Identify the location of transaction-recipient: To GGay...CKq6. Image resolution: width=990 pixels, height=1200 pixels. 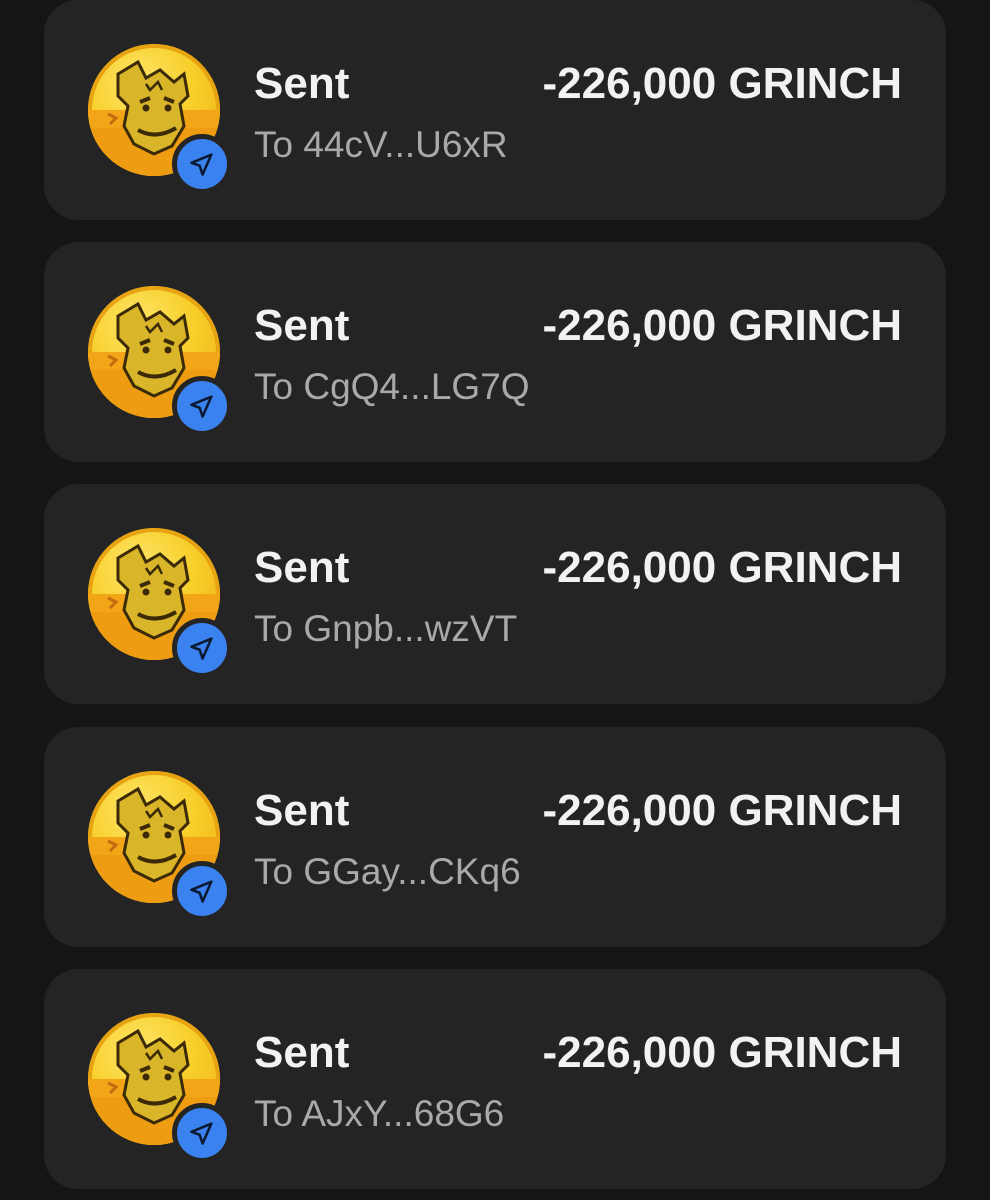
(387, 871).